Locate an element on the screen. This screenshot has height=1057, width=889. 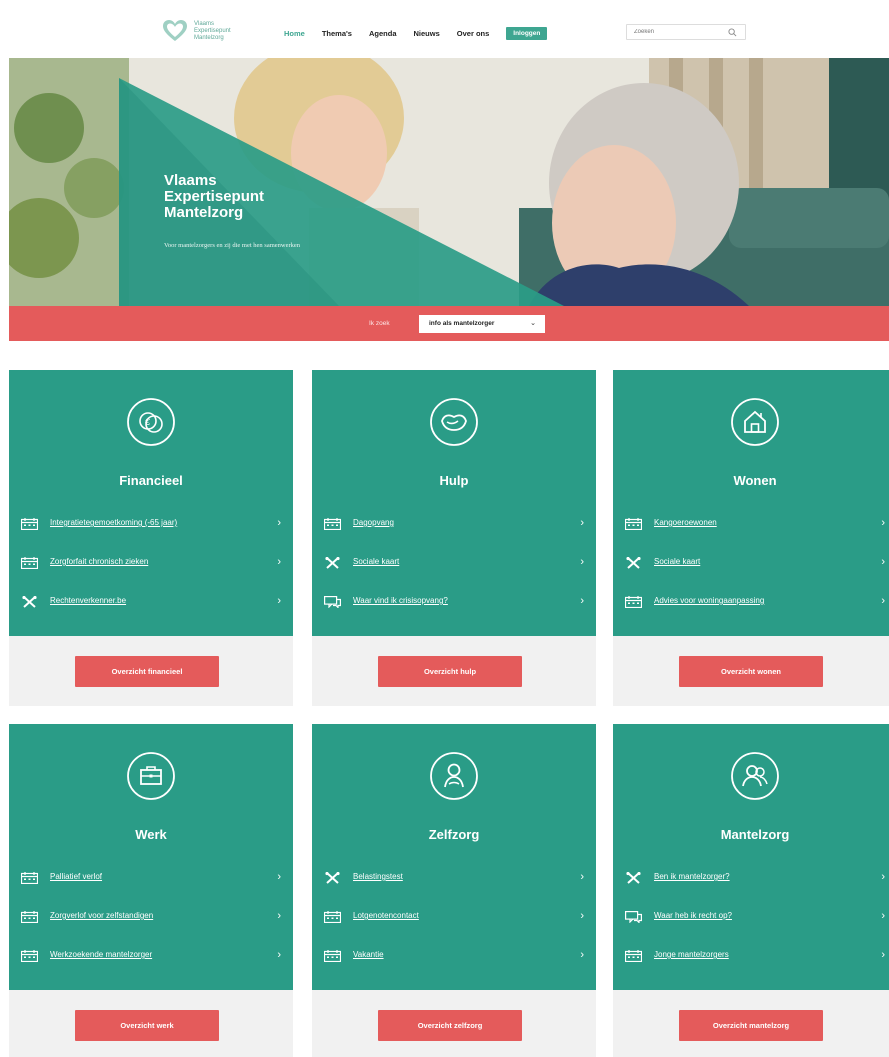
theme-link: Rechtenverkenner.be › is located at coordinates (157, 614).